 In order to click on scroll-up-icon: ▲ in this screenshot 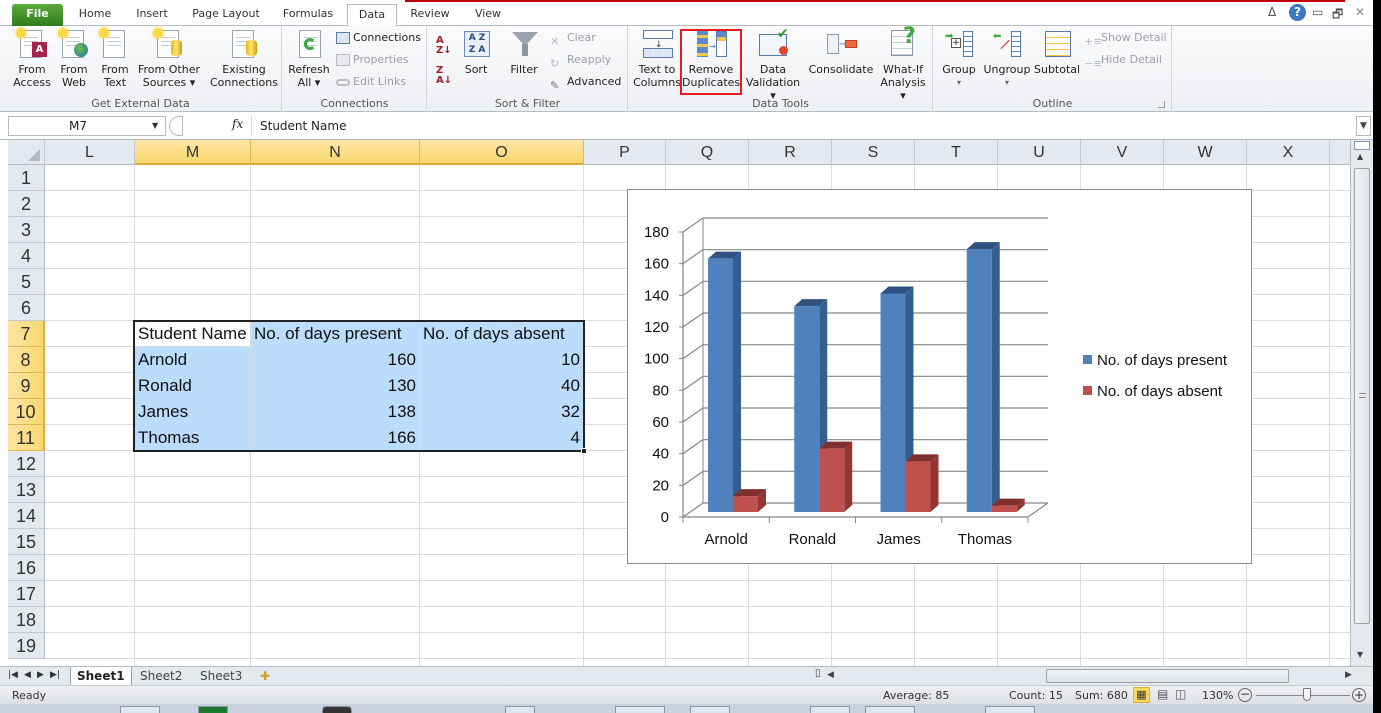, I will do `click(1360, 156)`.